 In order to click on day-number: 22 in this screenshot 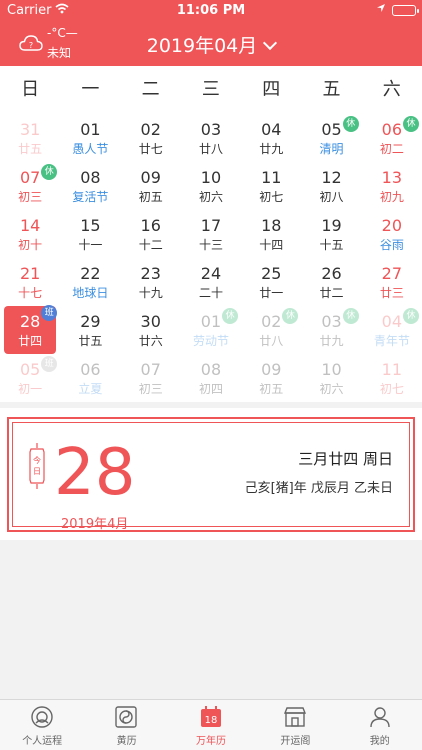, I will do `click(90, 273)`.